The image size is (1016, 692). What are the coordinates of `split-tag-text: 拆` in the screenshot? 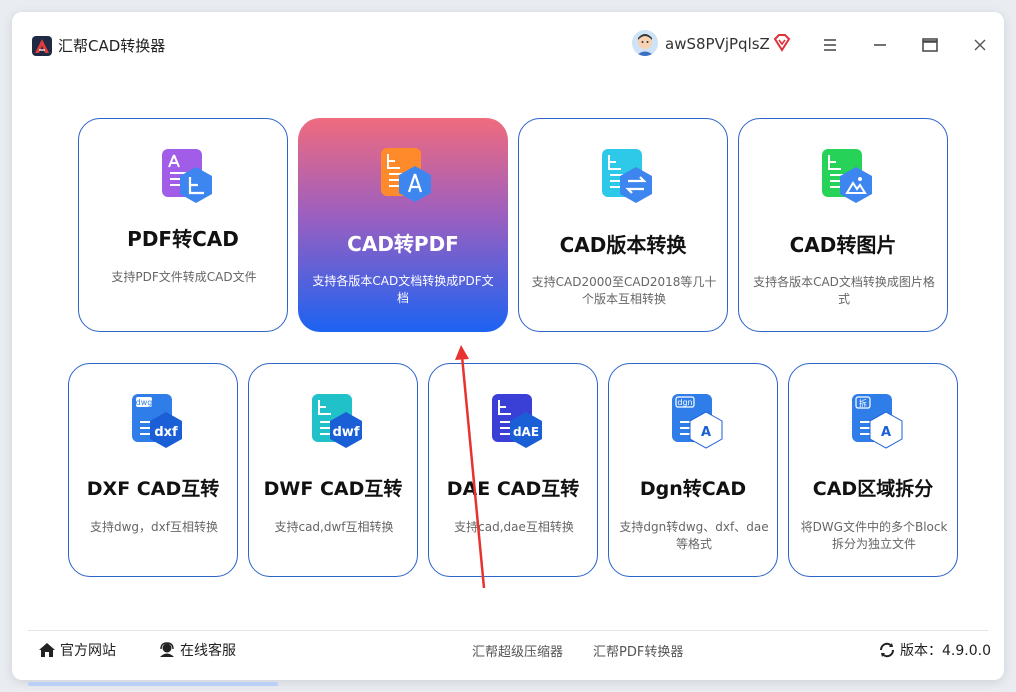 It's located at (863, 403).